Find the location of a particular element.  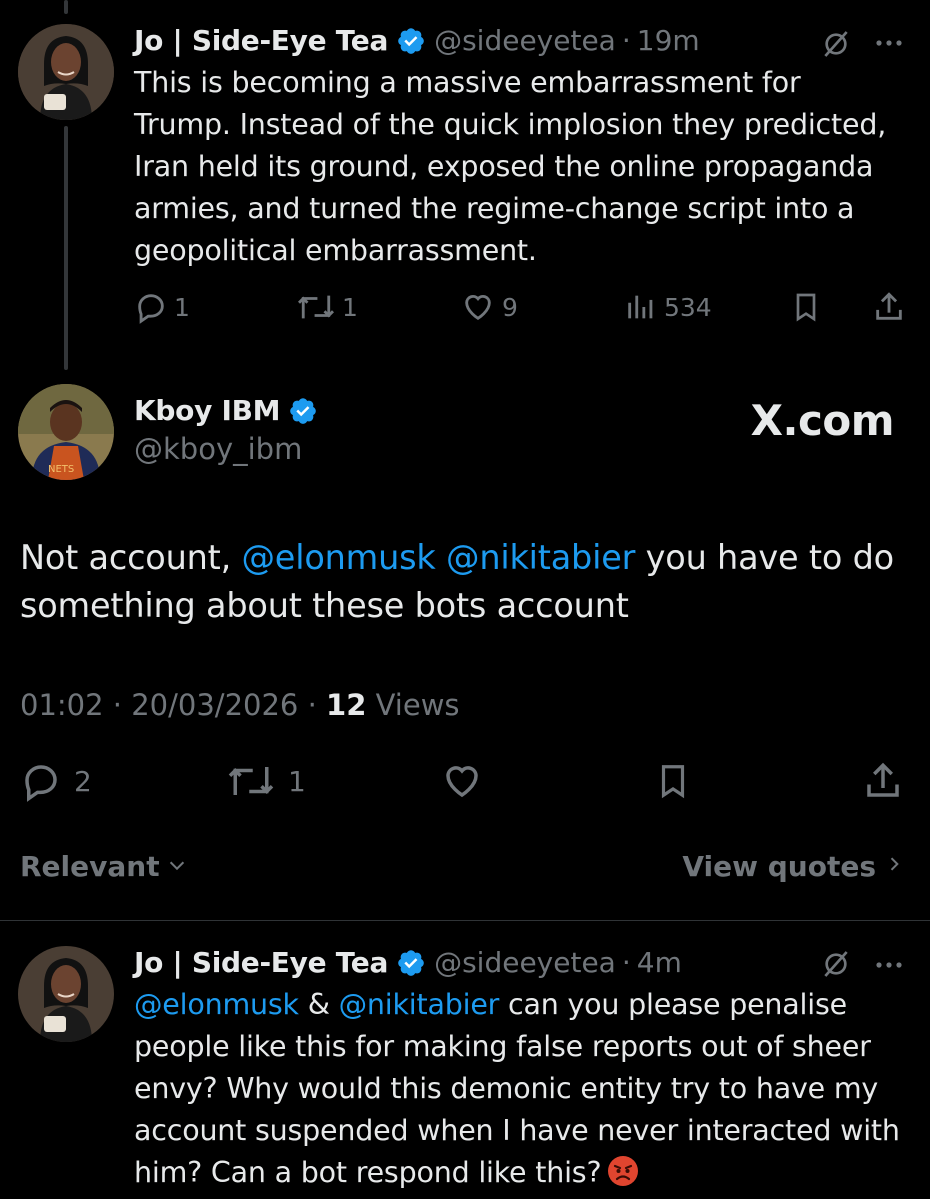

reply-count: 1 is located at coordinates (182, 307).